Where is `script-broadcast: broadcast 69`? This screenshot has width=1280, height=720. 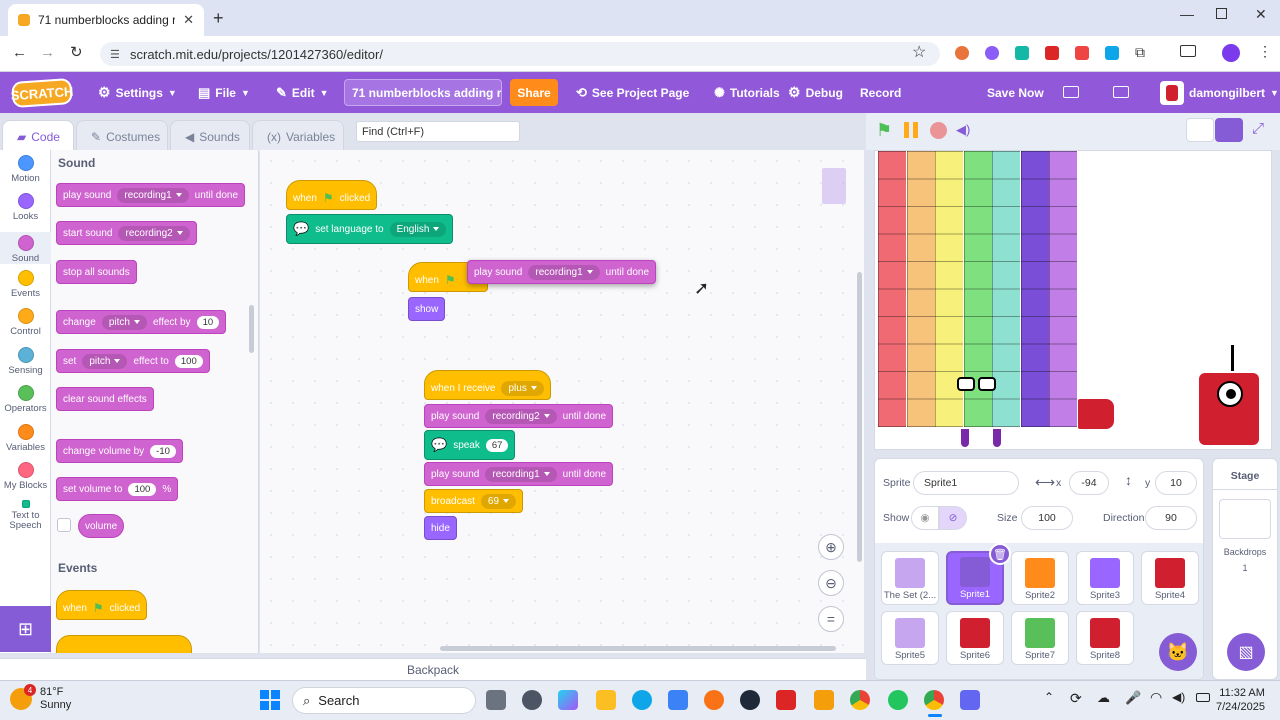
script-broadcast: broadcast 69 is located at coordinates (474, 501).